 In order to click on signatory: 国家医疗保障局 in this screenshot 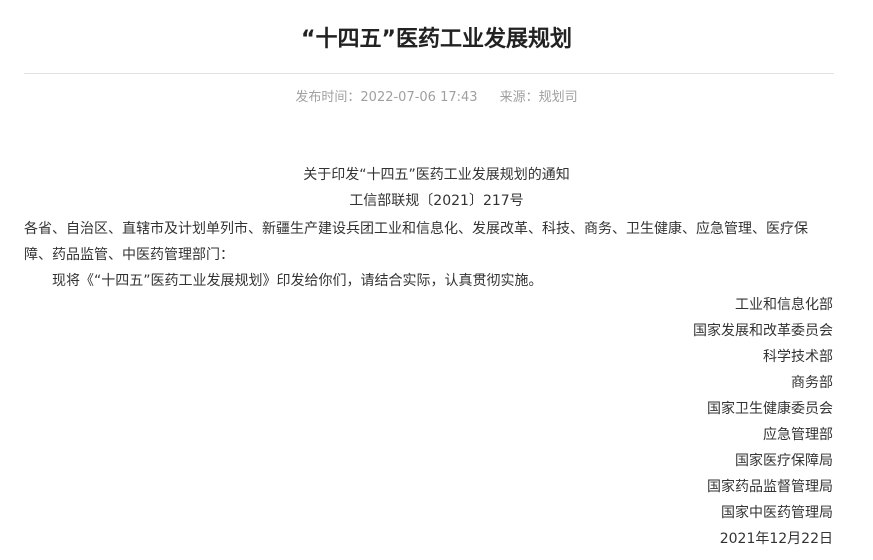, I will do `click(784, 461)`.